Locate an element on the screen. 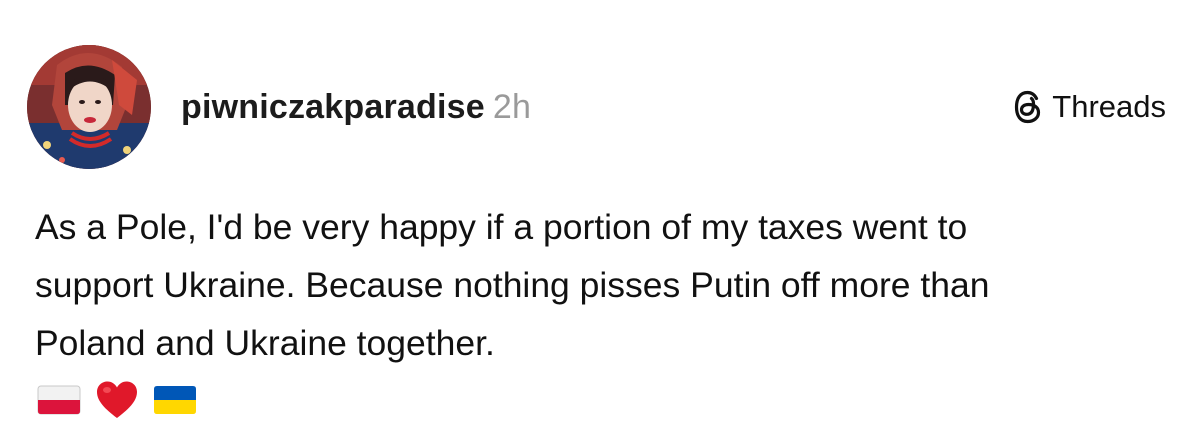 Image resolution: width=1200 pixels, height=446 pixels. threads-brand-link: Threads is located at coordinates (1089, 107).